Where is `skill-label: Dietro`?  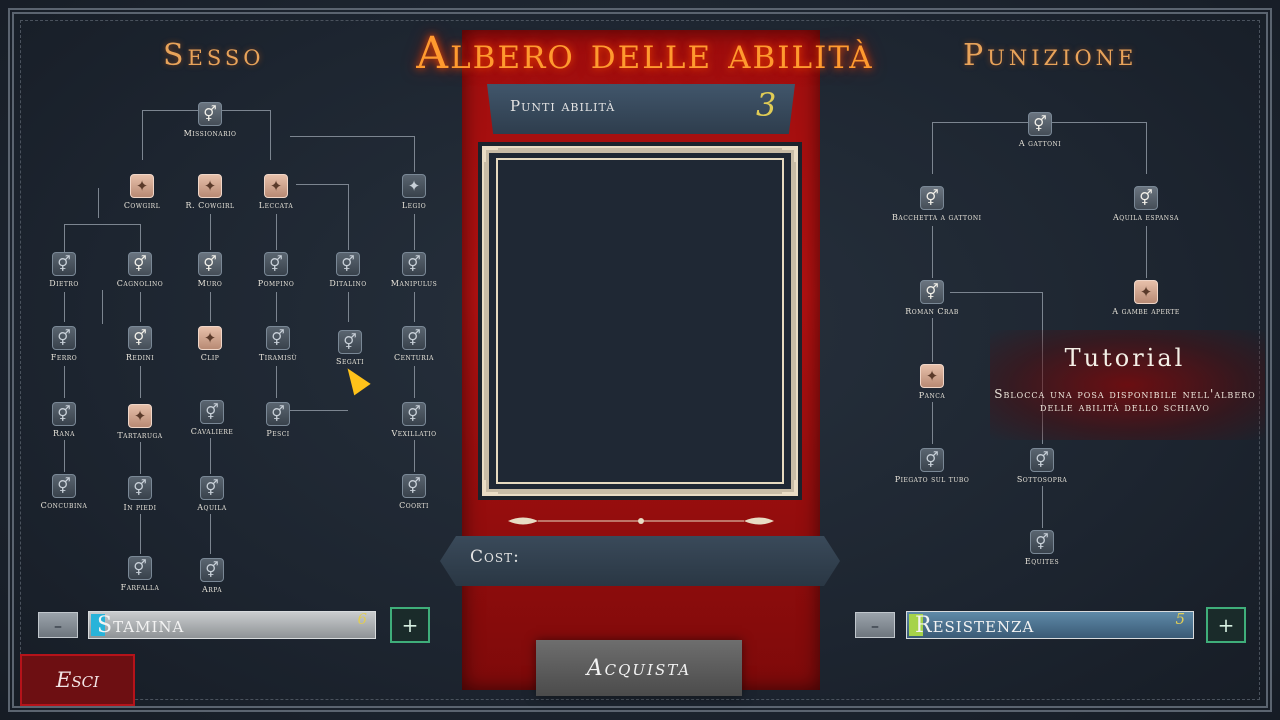 skill-label: Dietro is located at coordinates (64, 283).